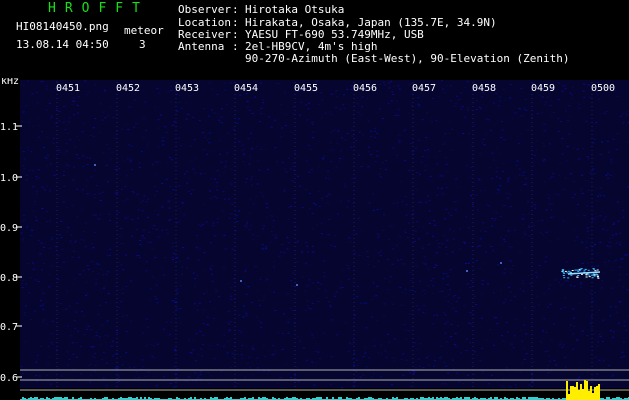 This screenshot has width=629, height=400. What do you see at coordinates (484, 88) in the screenshot?
I see `time-tick-label: 0458` at bounding box center [484, 88].